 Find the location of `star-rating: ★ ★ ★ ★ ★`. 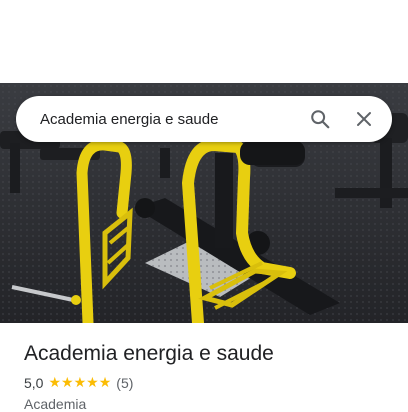

star-rating: ★ ★ ★ ★ ★ is located at coordinates (79, 383).